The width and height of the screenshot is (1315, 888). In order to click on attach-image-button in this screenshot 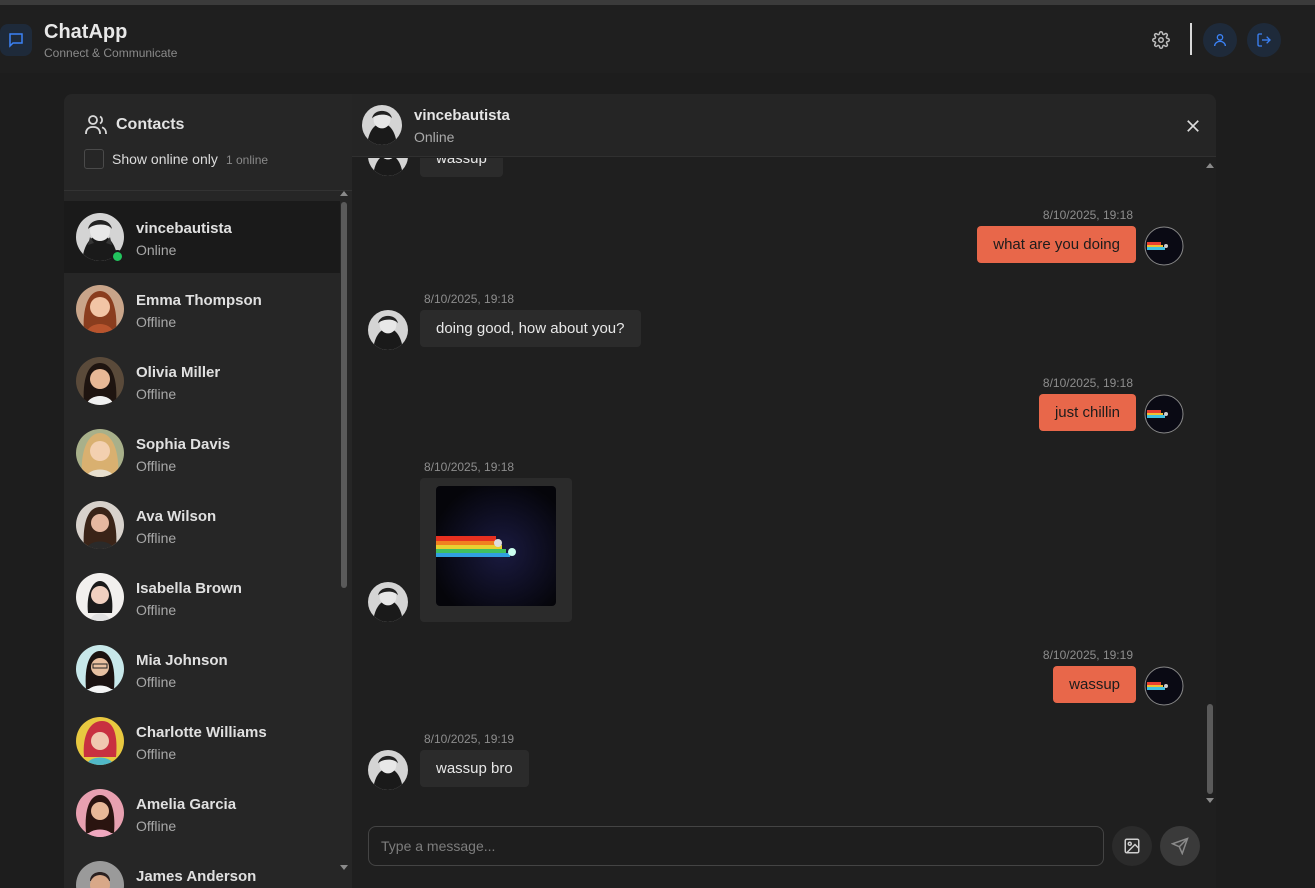, I will do `click(1132, 846)`.